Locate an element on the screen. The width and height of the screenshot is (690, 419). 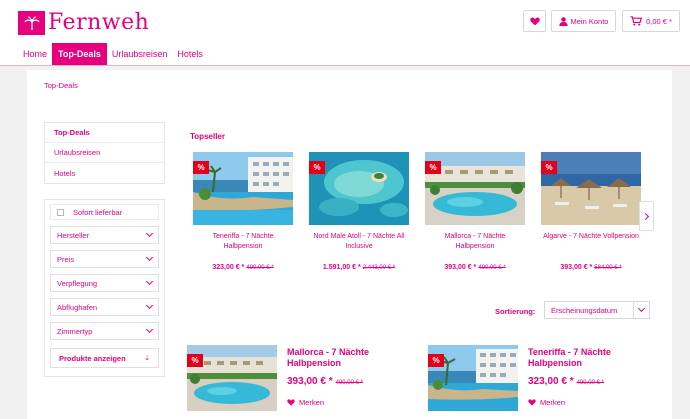
product-price: 393,00 € * 584,00 € * is located at coordinates (591, 267).